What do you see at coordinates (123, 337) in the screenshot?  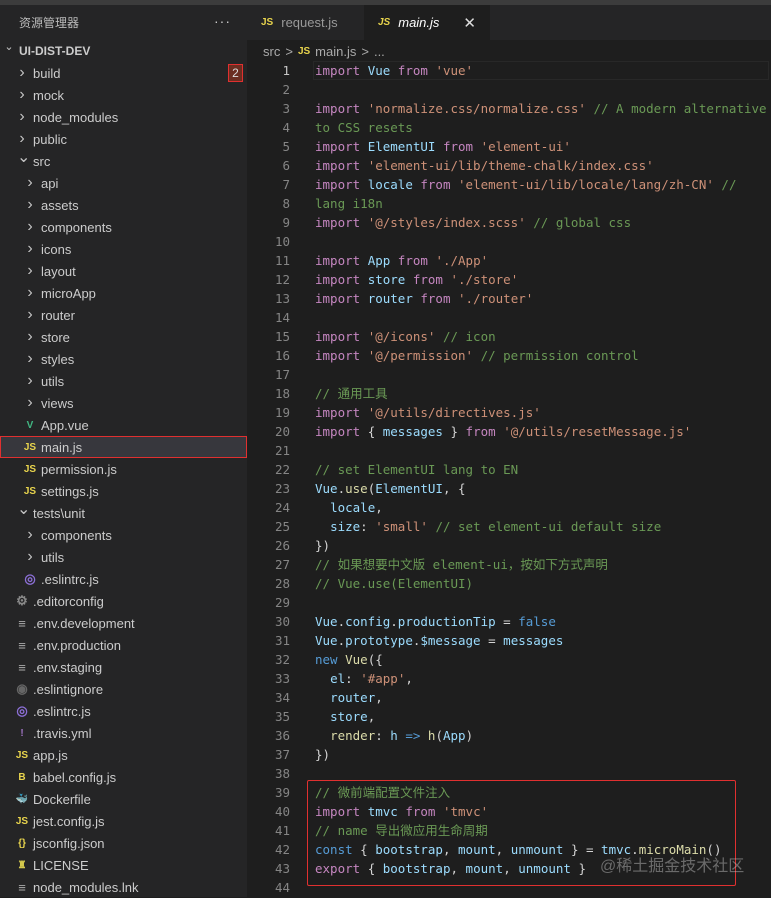 I see `folder-item: › store` at bounding box center [123, 337].